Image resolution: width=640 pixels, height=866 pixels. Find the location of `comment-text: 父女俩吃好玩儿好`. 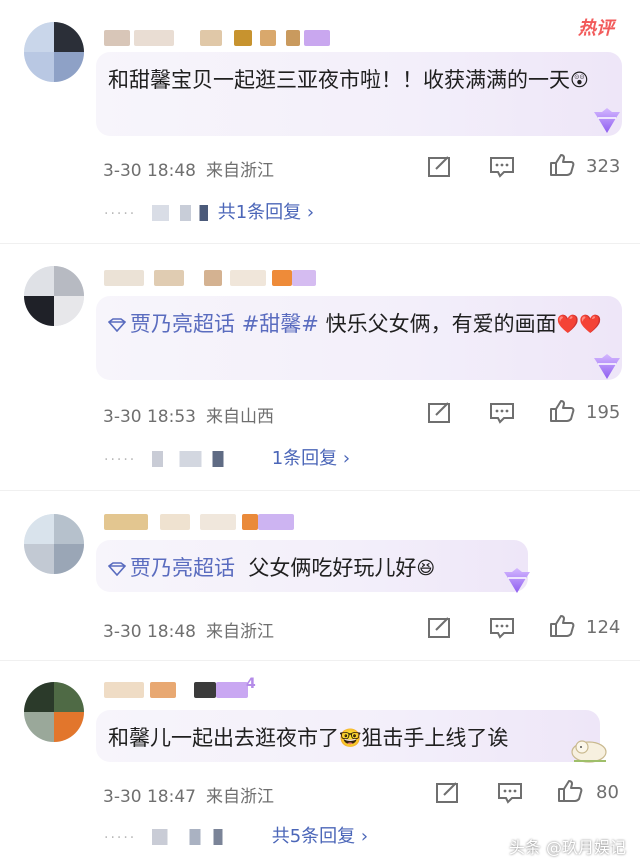

comment-text: 父女俩吃好玩儿好 is located at coordinates (332, 568).